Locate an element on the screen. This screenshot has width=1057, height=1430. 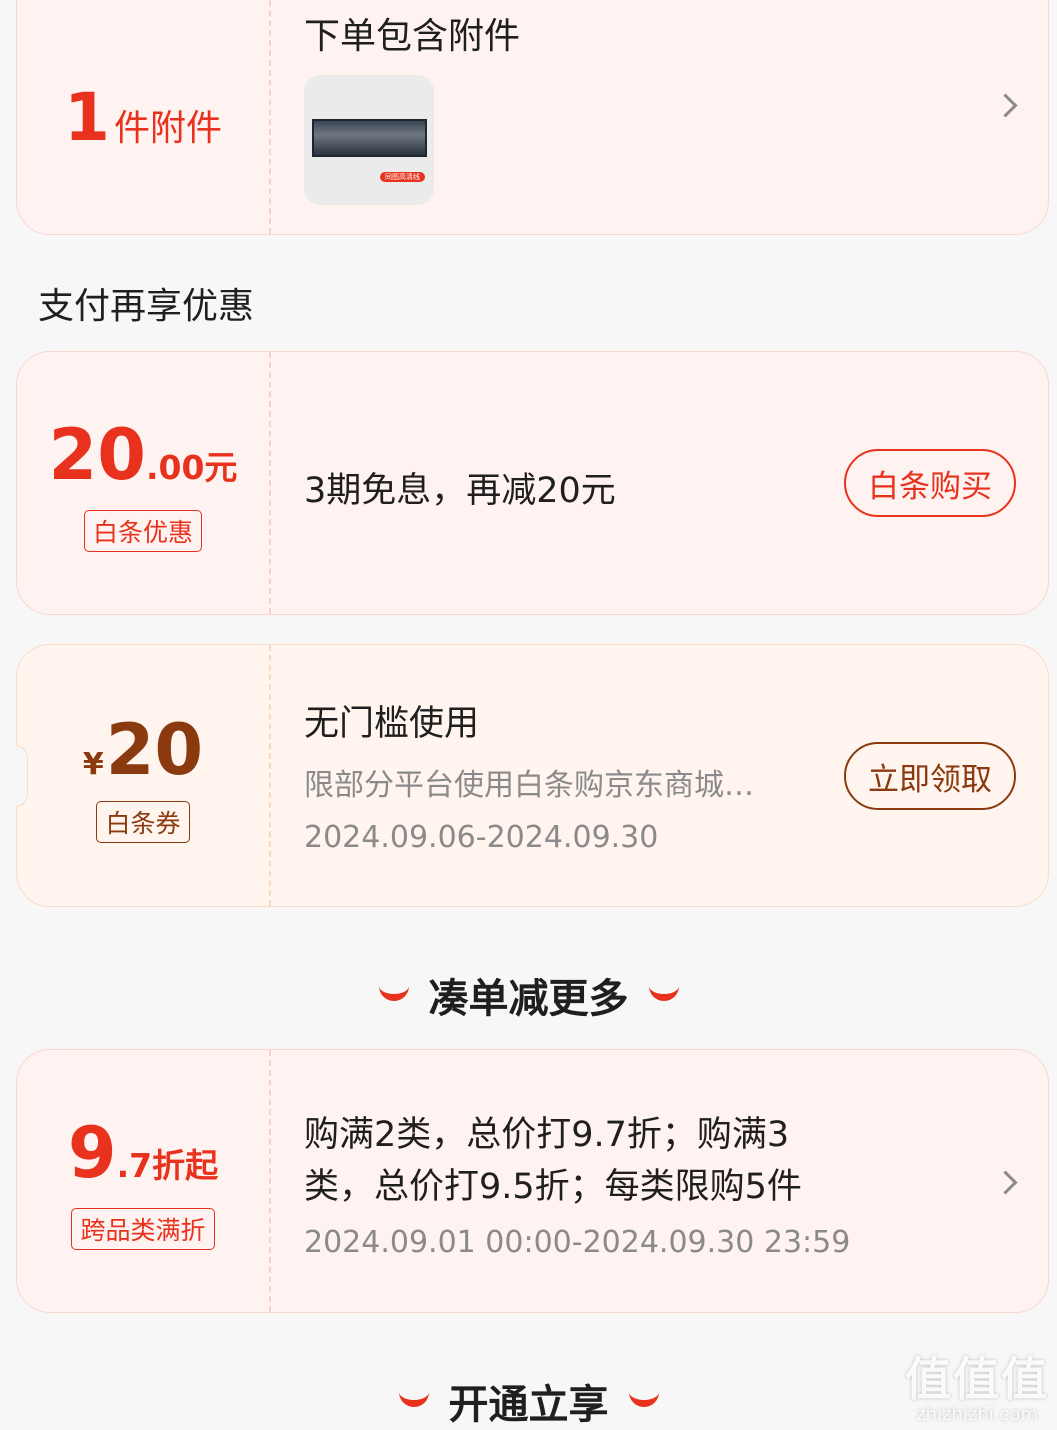
accessory-thumbnail: 同图高清线 is located at coordinates (369, 140).